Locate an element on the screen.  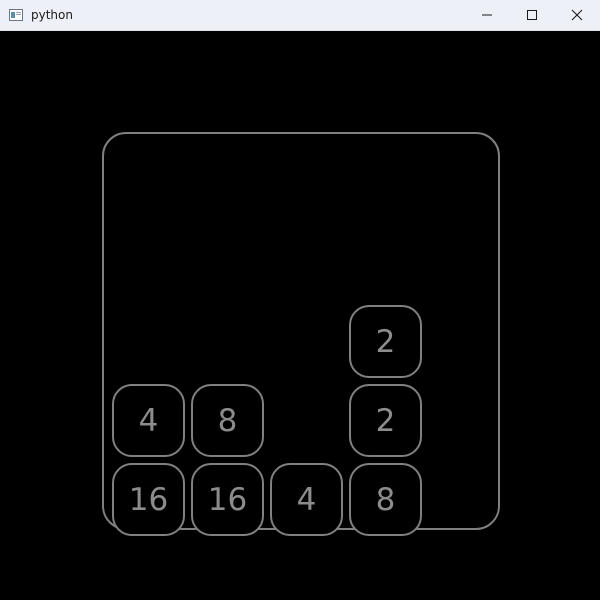
tile-3-3: 2 is located at coordinates (385, 420).